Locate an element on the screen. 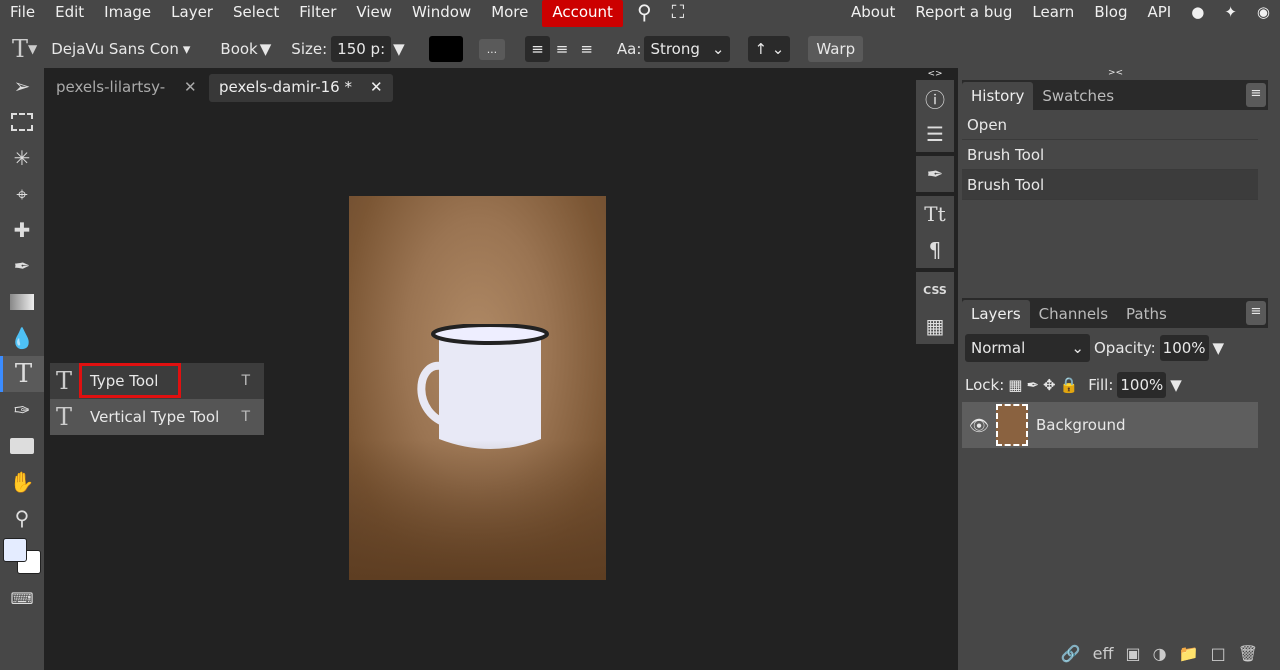  keyboard-icon: ⌨ is located at coordinates (22, 598).